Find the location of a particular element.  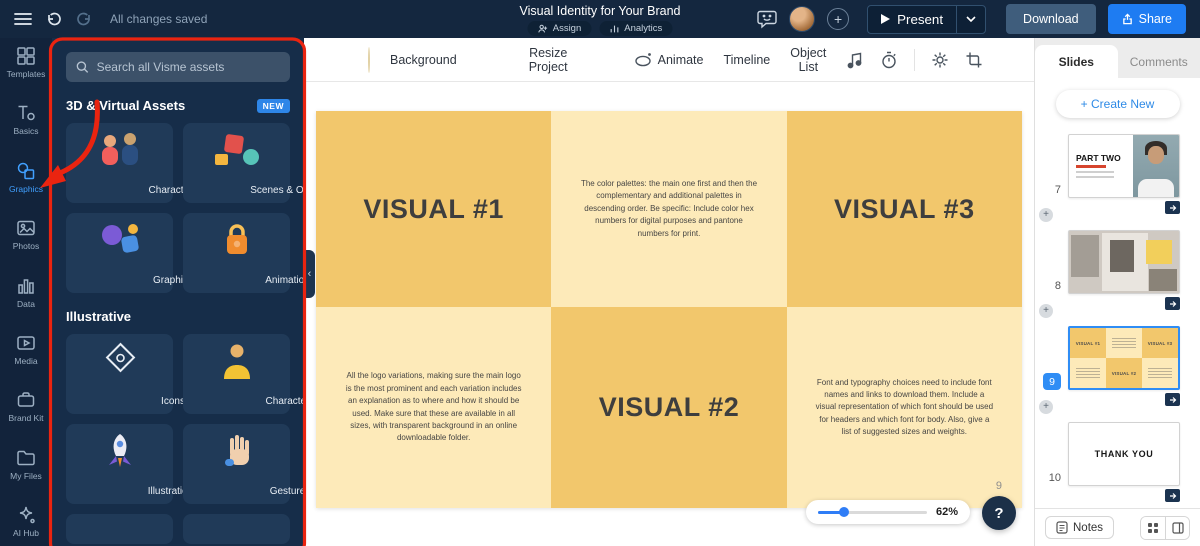

asset-card-illustrations: Illustrations is located at coordinates (132, 464).